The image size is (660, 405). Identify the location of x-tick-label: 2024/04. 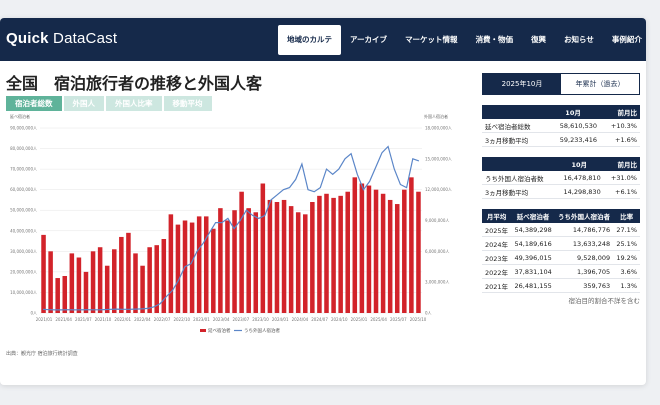
(300, 319).